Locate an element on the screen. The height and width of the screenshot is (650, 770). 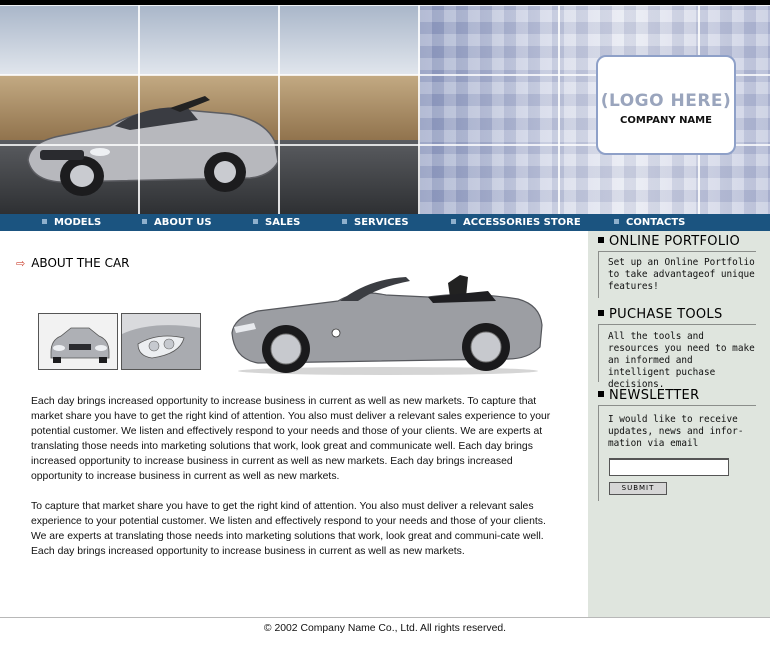
newsletter-email-input is located at coordinates (669, 467).